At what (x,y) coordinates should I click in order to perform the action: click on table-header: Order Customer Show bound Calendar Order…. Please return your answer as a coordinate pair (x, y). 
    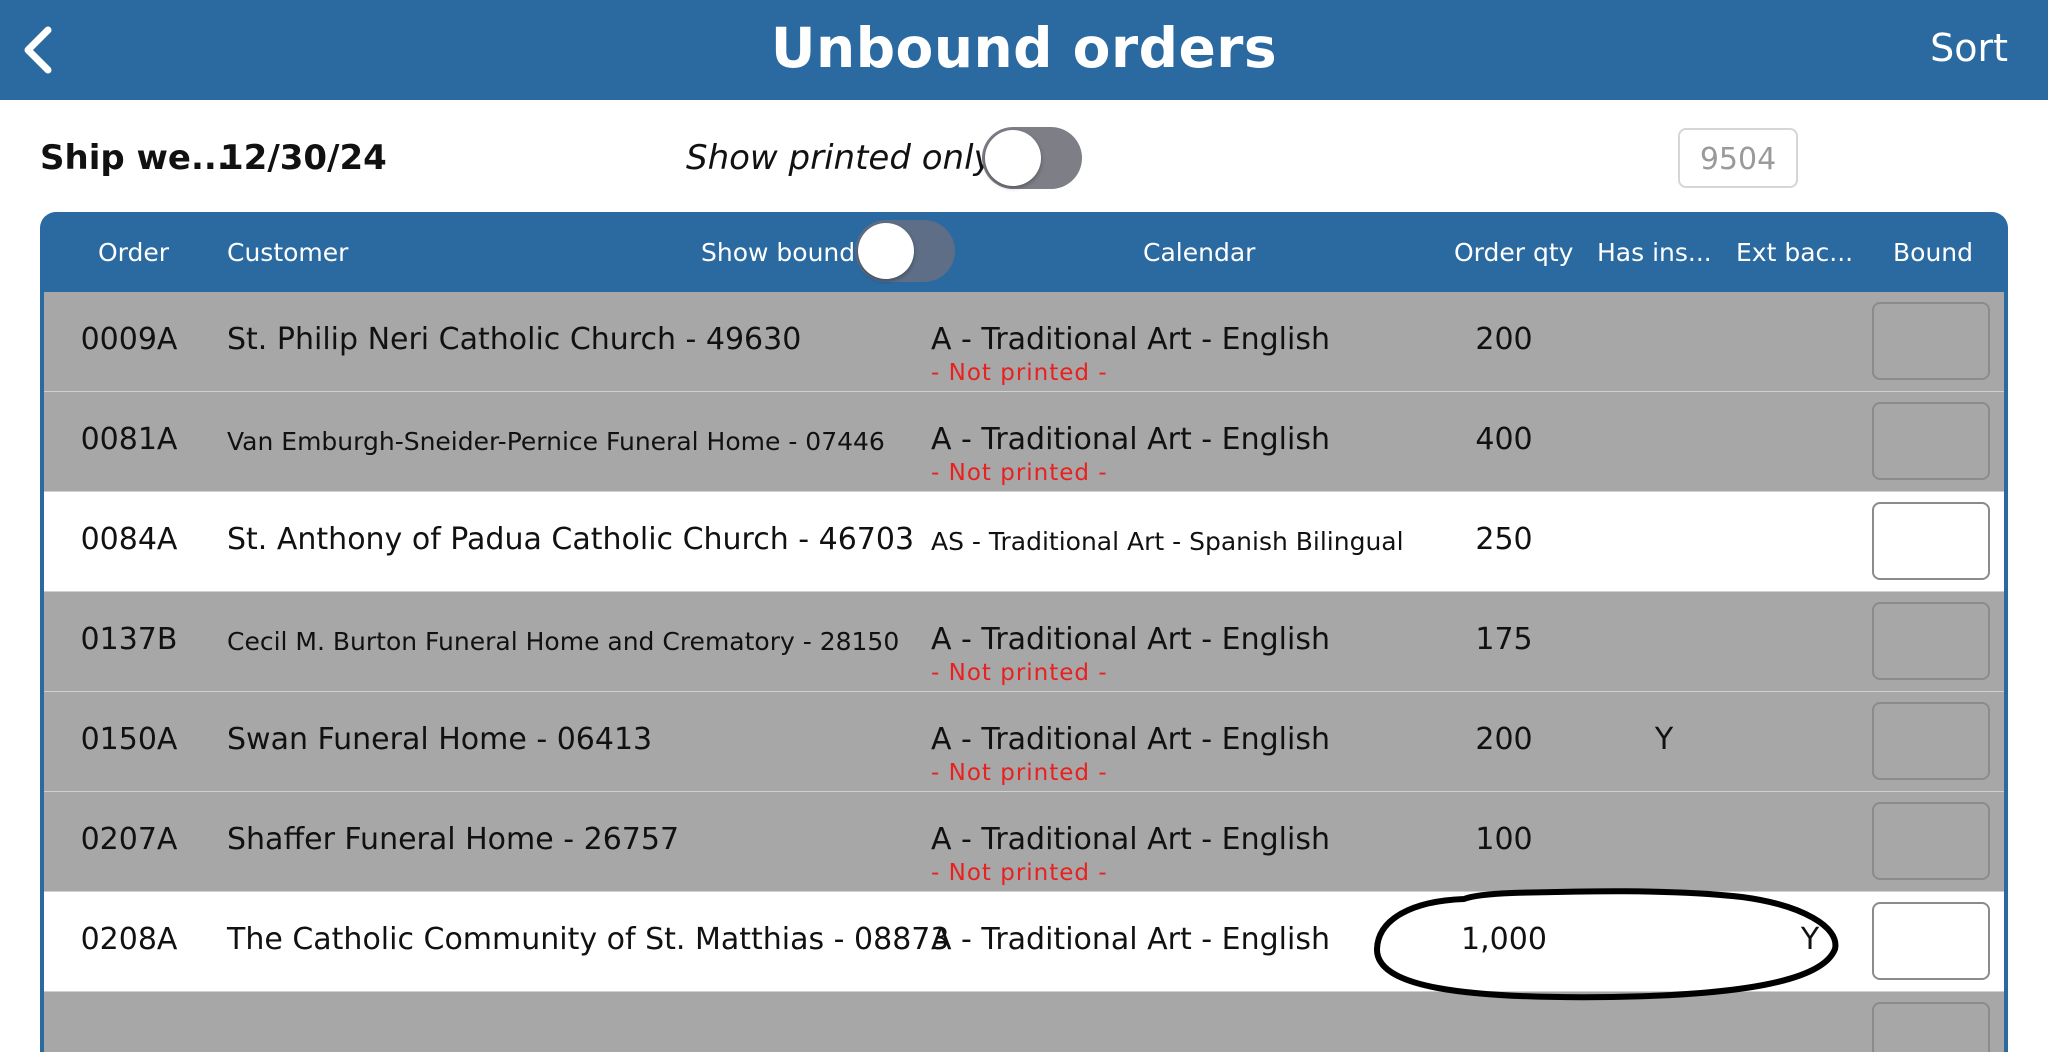
    Looking at the image, I should click on (1024, 252).